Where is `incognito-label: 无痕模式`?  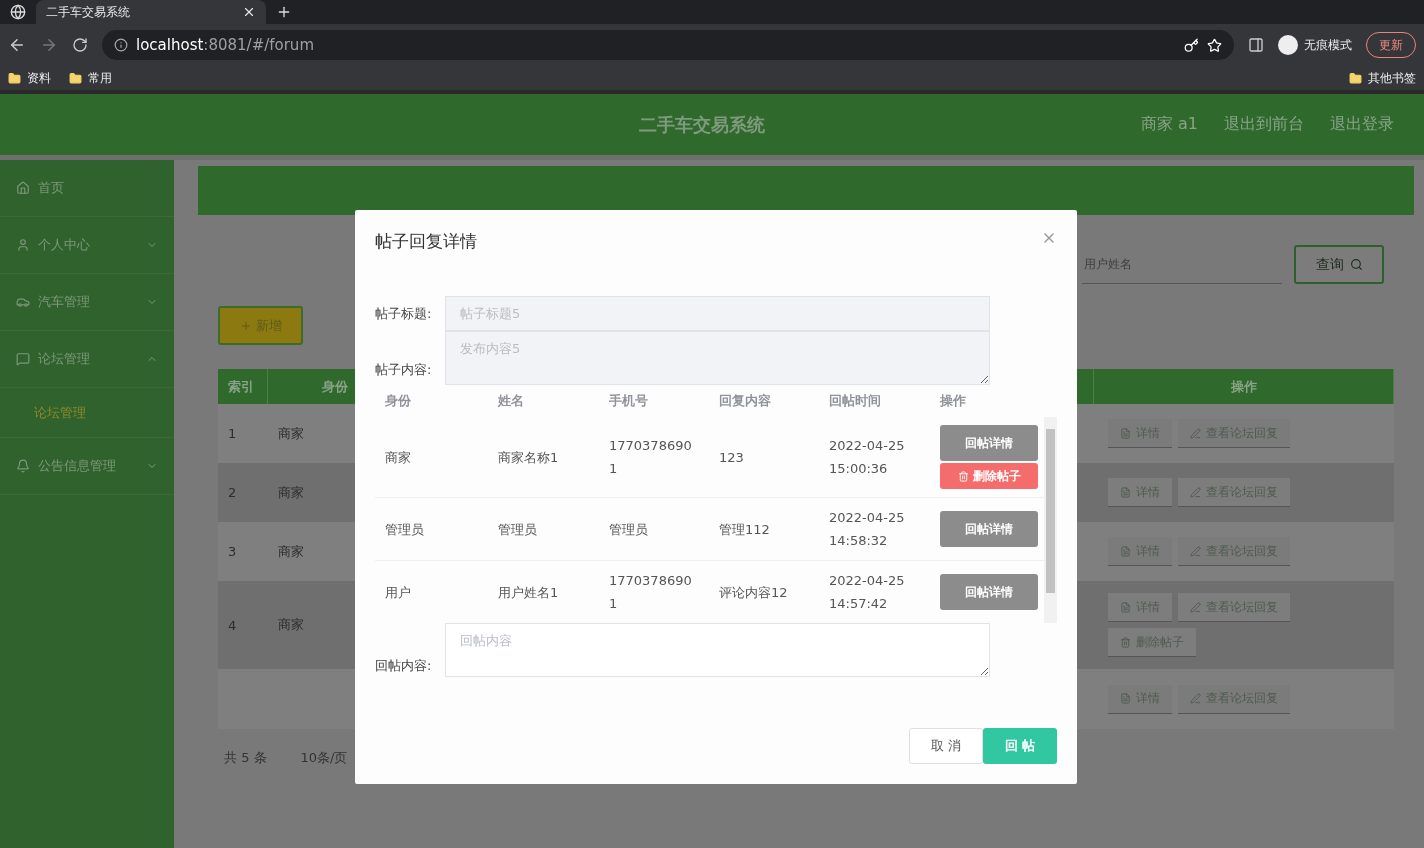 incognito-label: 无痕模式 is located at coordinates (1328, 45).